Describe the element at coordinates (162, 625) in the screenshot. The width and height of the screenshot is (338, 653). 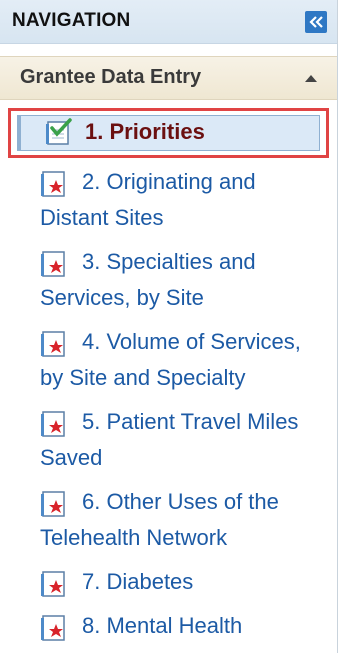
I see `nav-item-label: 8. Mental Health` at that location.